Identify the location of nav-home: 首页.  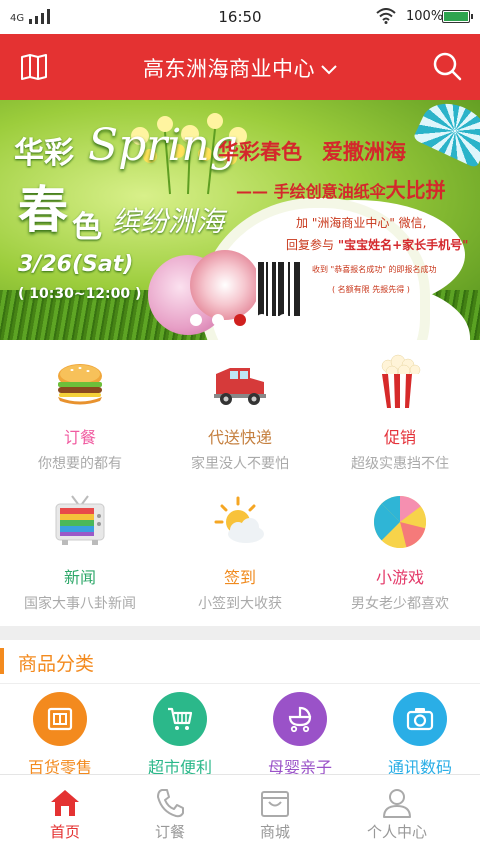
(65, 814).